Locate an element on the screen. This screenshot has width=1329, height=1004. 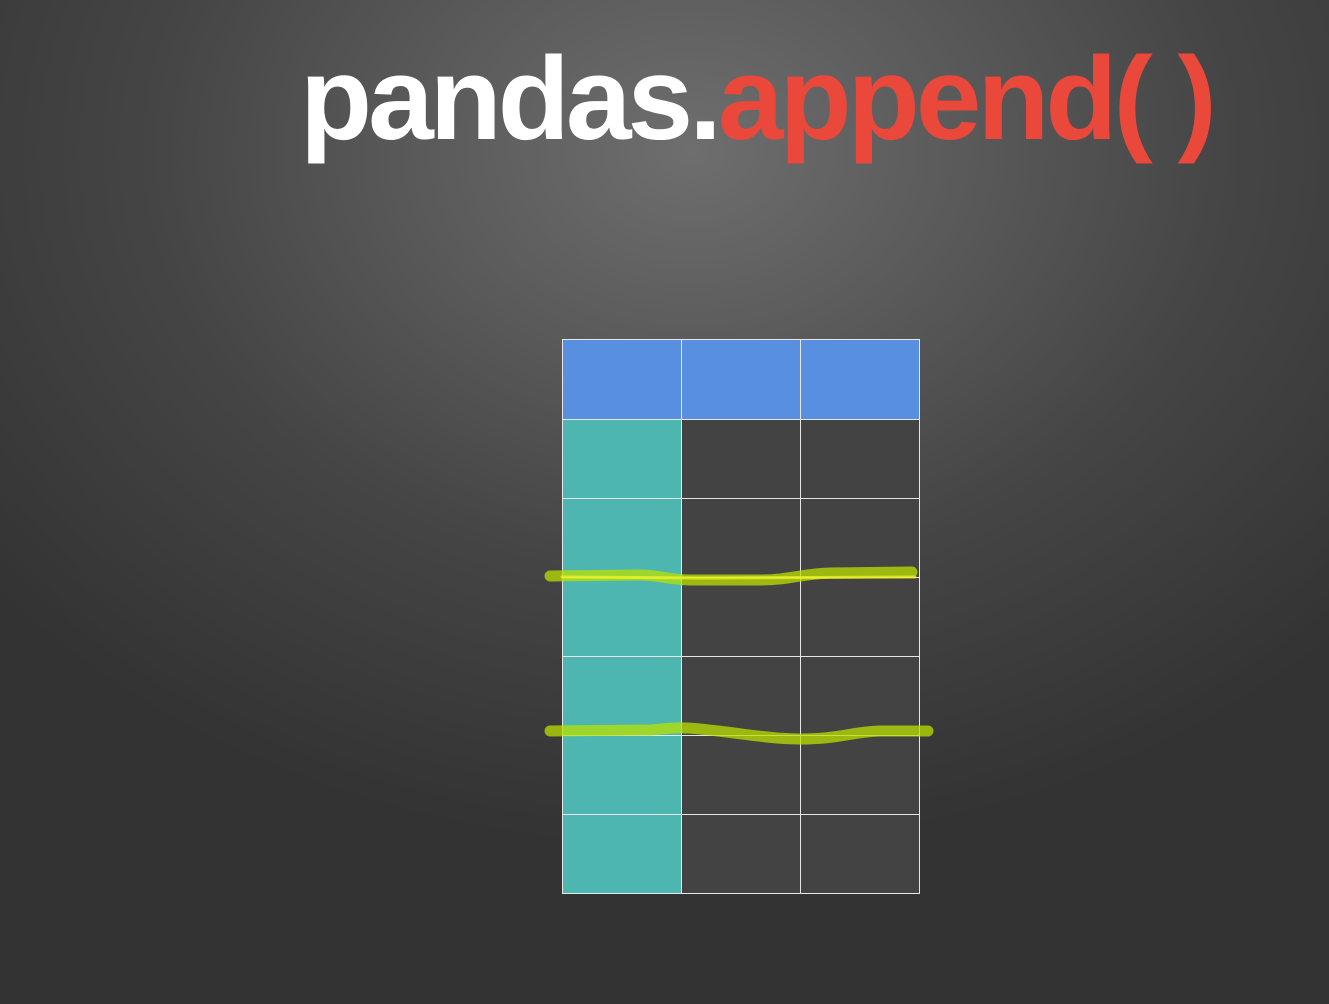
title-prefix: pandas. is located at coordinates (511, 99).